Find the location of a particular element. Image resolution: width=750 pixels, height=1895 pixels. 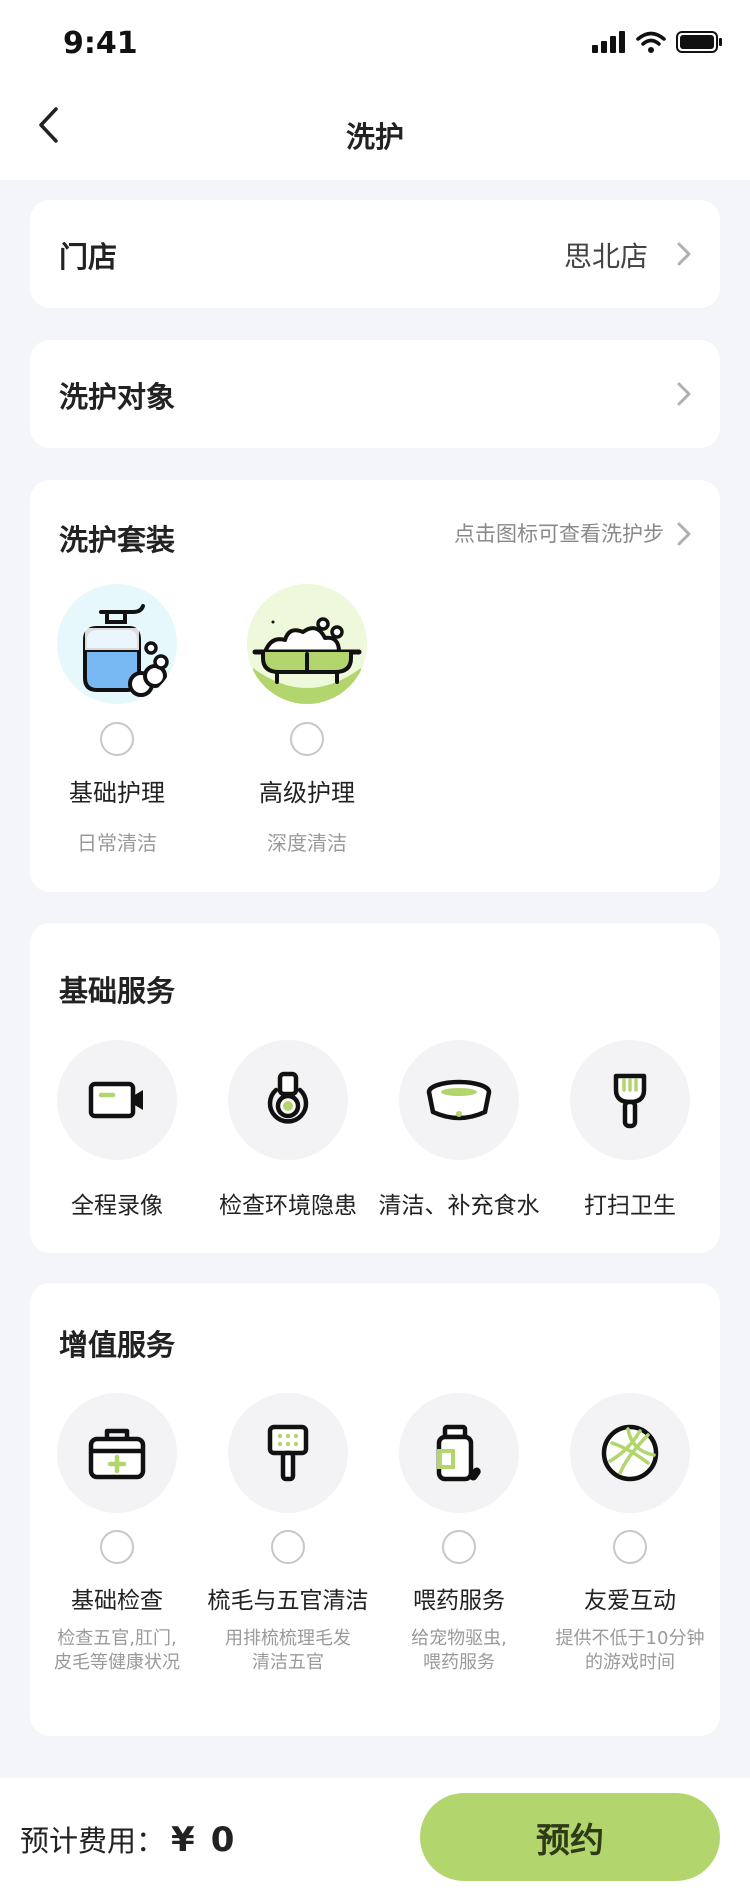

addon-services-title: 增值服务 is located at coordinates (117, 1345).